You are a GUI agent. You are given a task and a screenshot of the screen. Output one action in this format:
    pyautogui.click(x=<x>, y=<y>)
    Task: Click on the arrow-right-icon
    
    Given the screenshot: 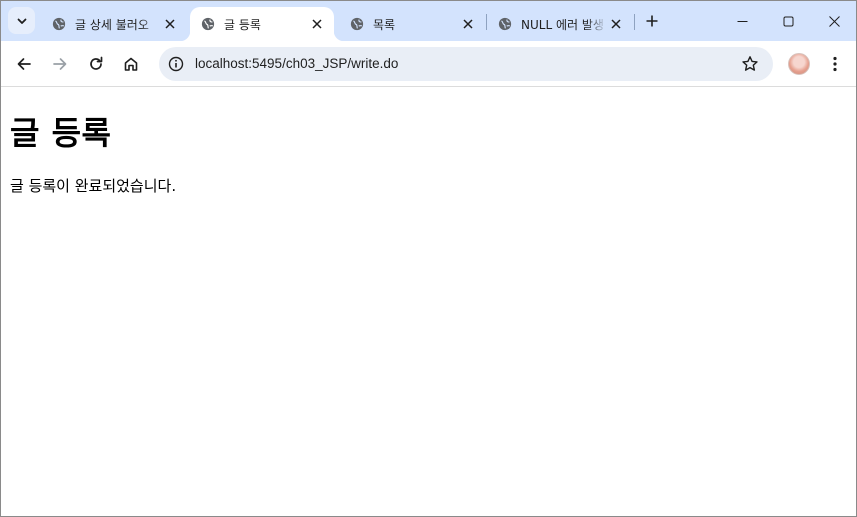 What is the action you would take?
    pyautogui.click(x=60, y=64)
    